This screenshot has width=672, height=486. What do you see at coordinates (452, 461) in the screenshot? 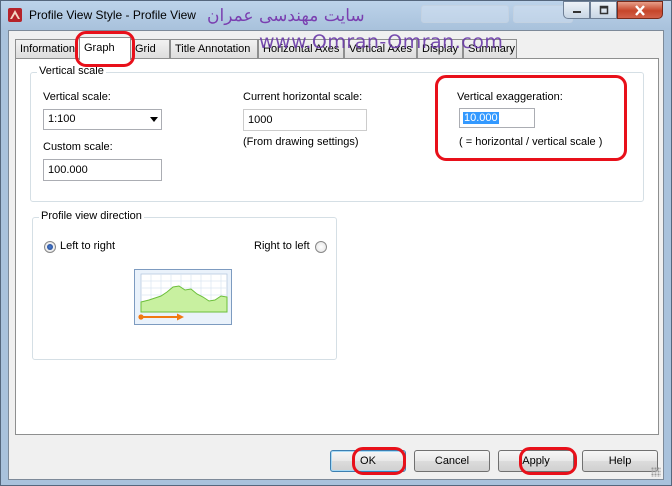
I see `cancel-button: Cancel` at bounding box center [452, 461].